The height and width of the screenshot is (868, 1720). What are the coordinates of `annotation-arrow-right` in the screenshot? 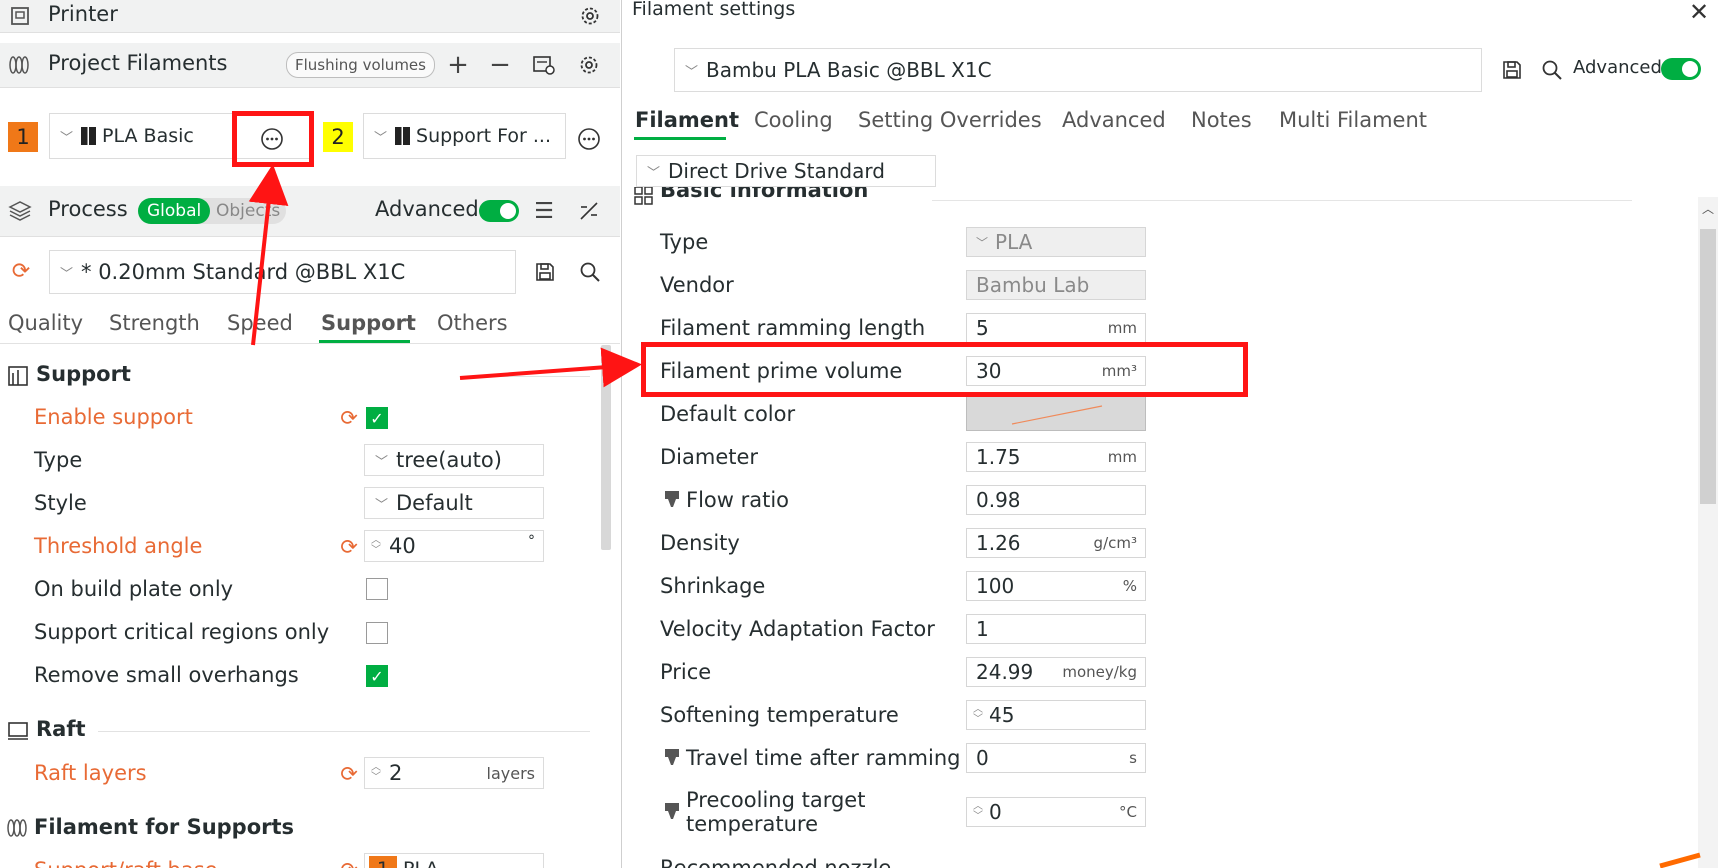 It's located at (550, 367).